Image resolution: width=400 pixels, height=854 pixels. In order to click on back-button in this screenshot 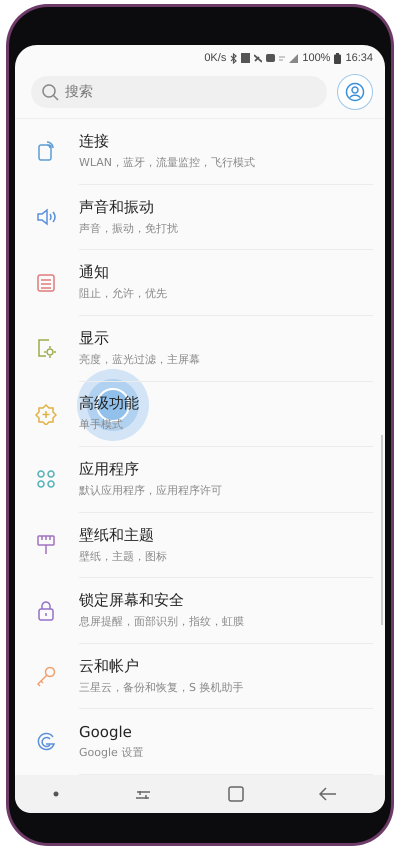, I will do `click(328, 793)`.